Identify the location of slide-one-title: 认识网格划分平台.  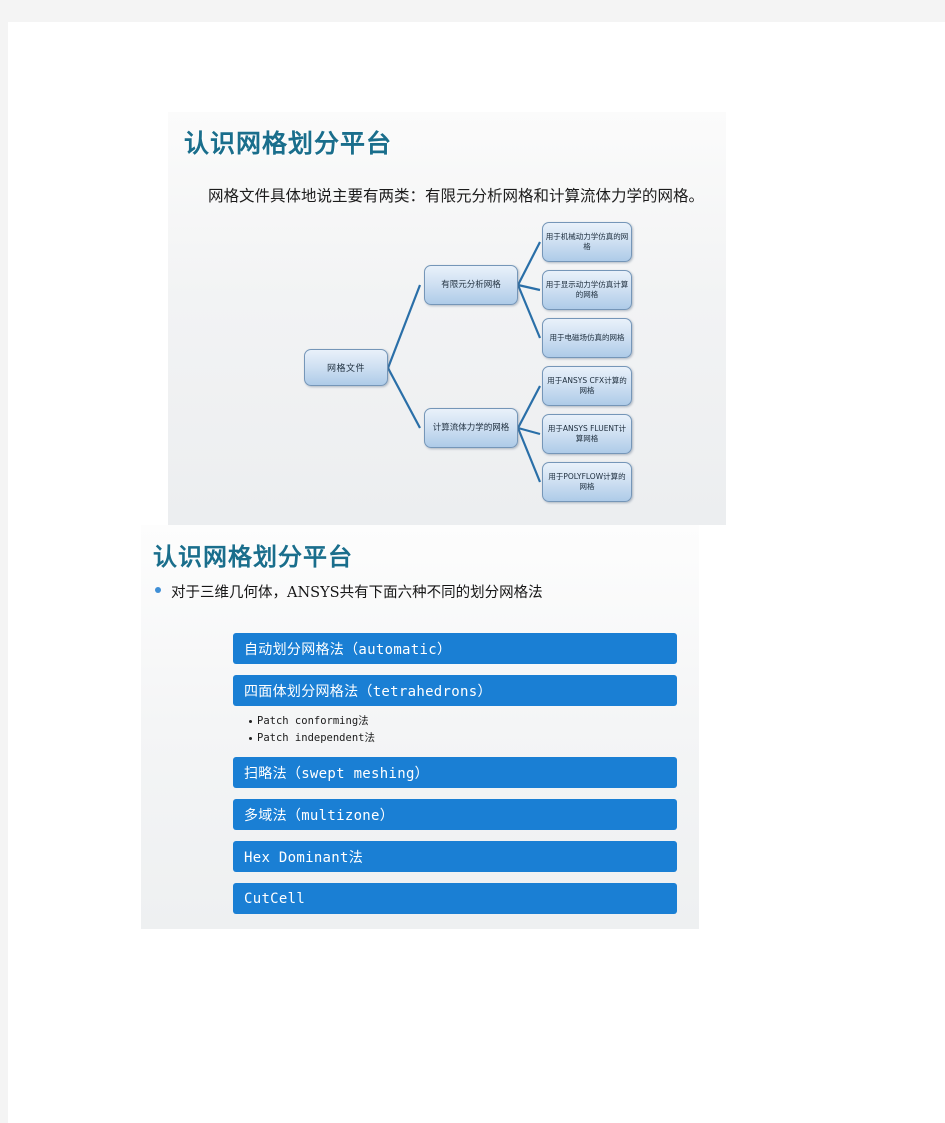
(288, 143).